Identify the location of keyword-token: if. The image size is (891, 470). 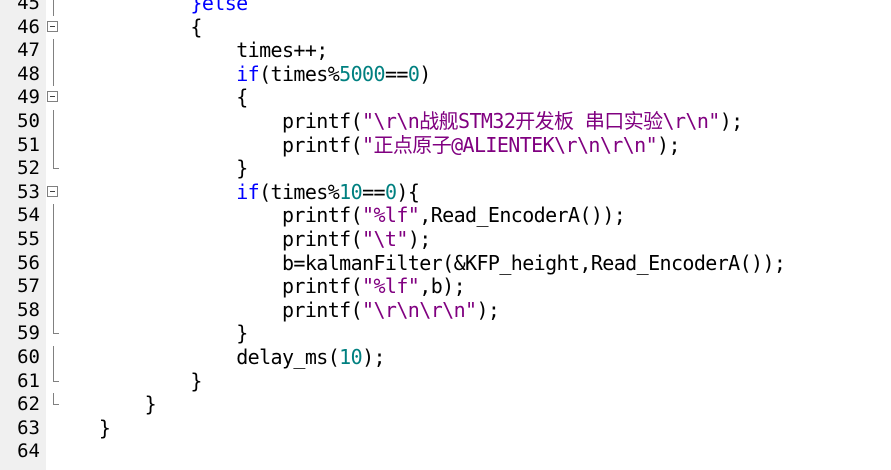
(248, 191).